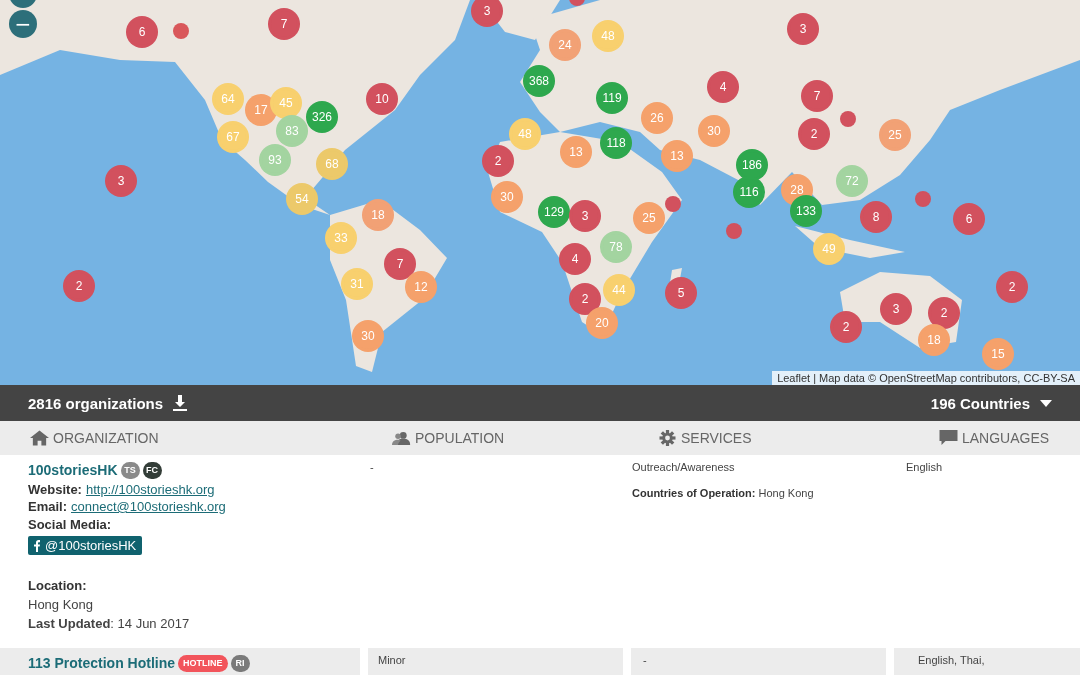 This screenshot has width=1080, height=675. What do you see at coordinates (150, 489) in the screenshot?
I see `detail-link: http://100storieshk.org` at bounding box center [150, 489].